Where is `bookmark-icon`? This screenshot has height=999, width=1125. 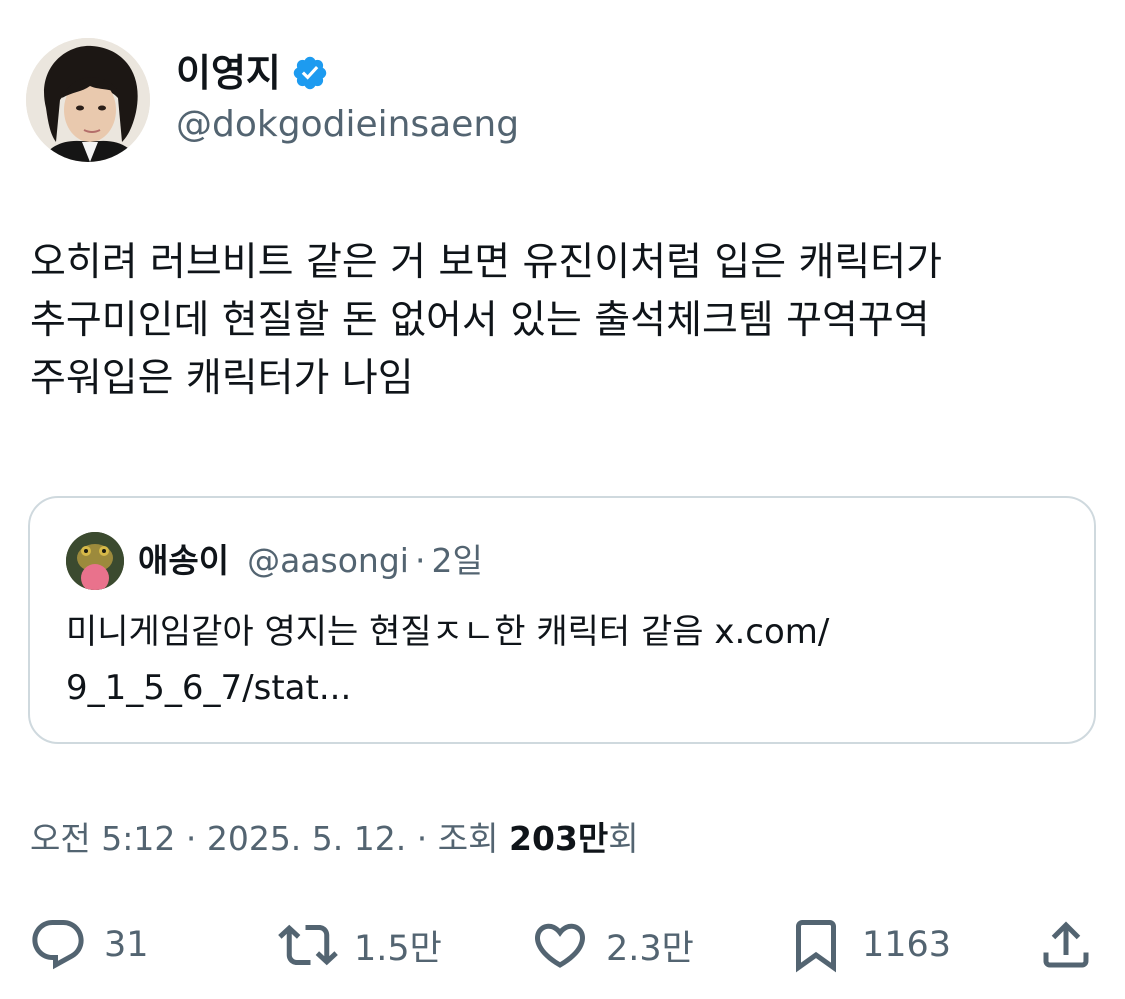
bookmark-icon is located at coordinates (816, 945).